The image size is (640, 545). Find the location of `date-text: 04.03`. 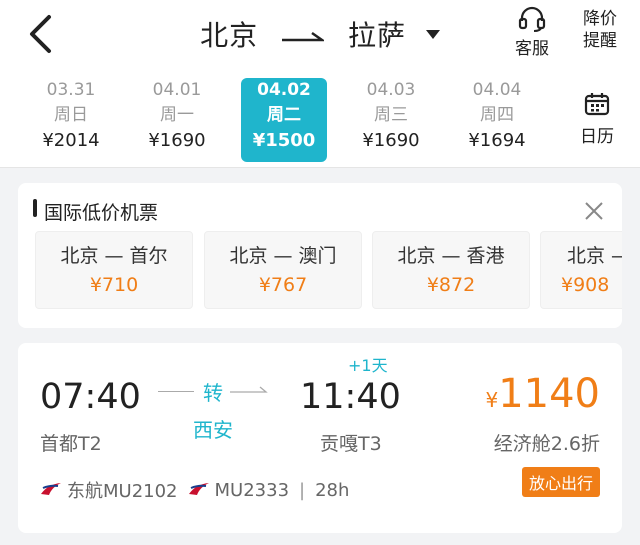

date-text: 04.03 is located at coordinates (391, 90).